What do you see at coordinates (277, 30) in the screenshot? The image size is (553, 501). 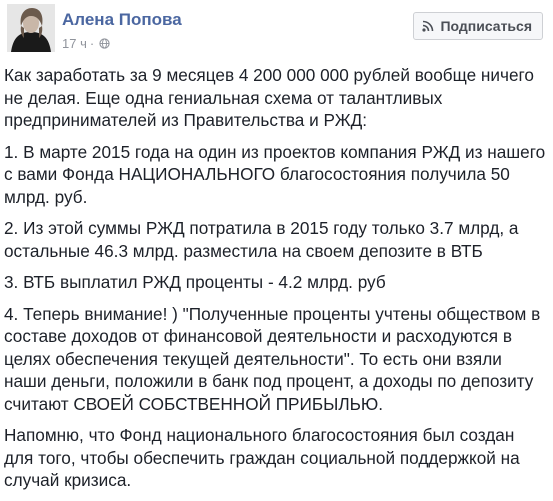 I see `post-header: Алена Попова 17 ч · Подписаться` at bounding box center [277, 30].